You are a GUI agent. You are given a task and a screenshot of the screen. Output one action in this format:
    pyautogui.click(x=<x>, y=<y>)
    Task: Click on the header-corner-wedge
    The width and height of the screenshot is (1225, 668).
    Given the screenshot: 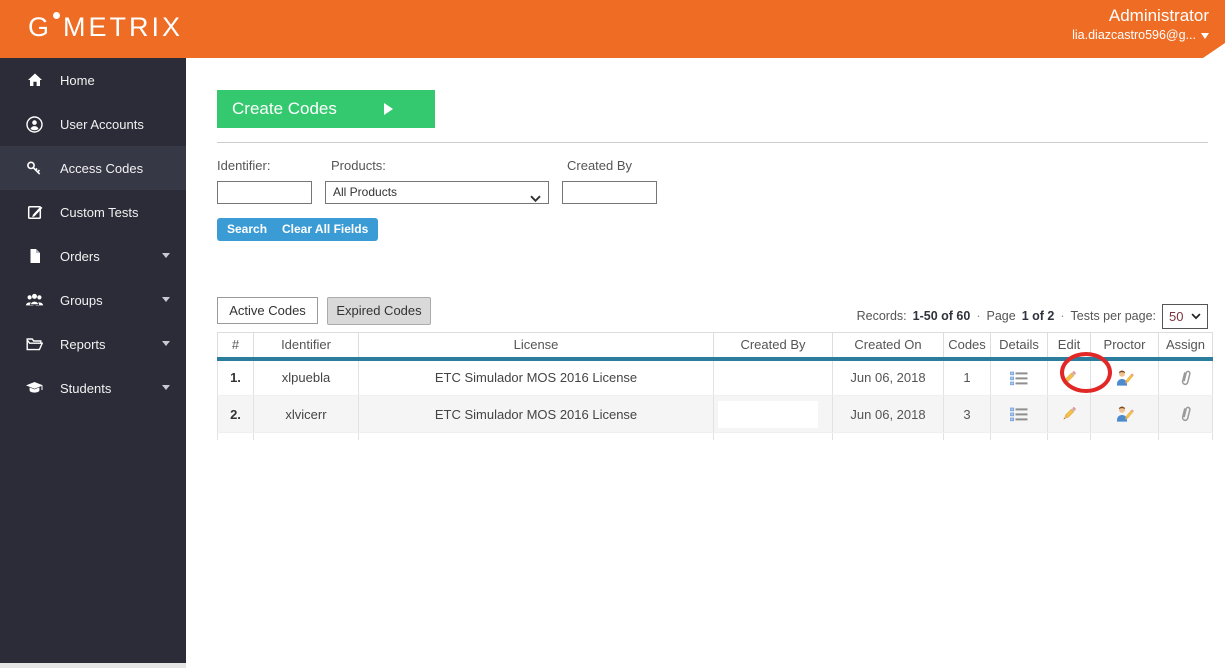 What is the action you would take?
    pyautogui.click(x=1214, y=50)
    